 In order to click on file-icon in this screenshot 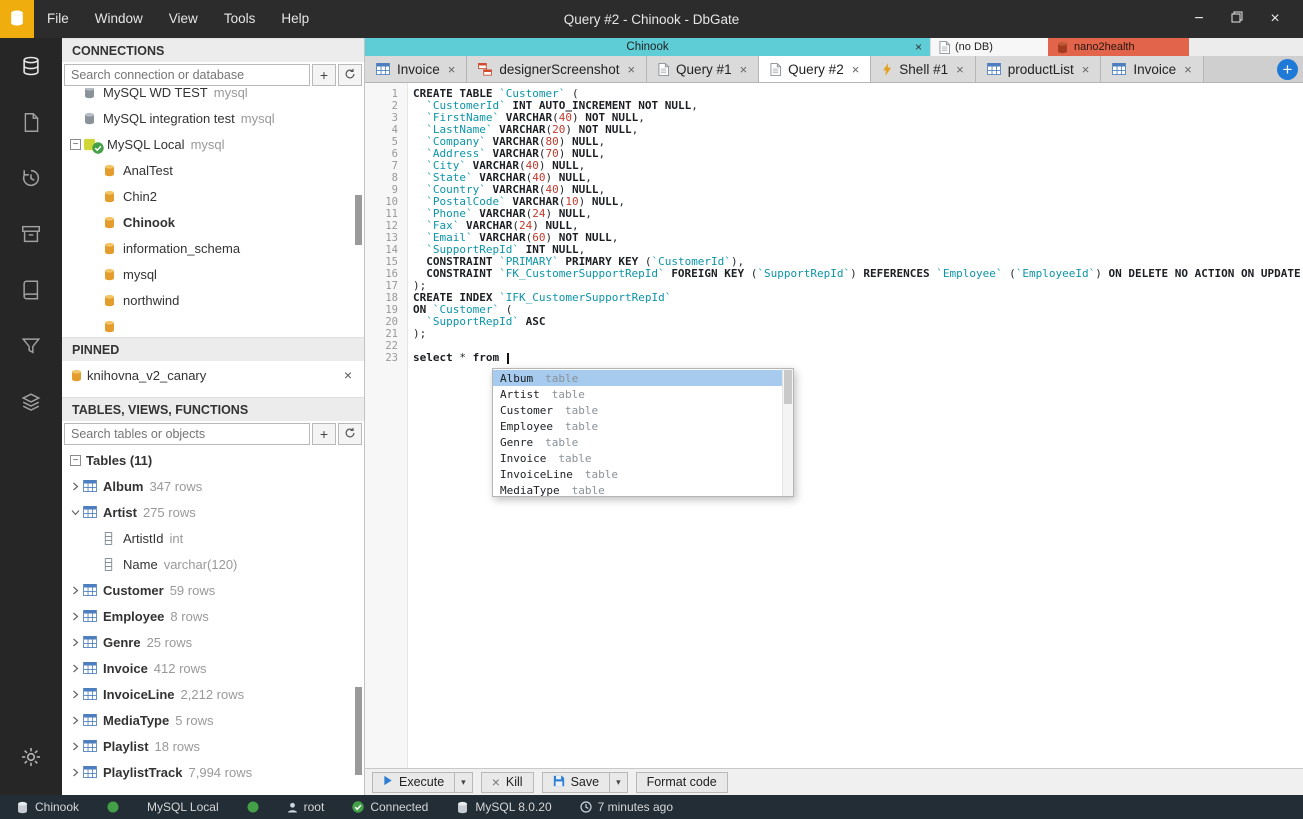, I will do `click(31, 122)`.